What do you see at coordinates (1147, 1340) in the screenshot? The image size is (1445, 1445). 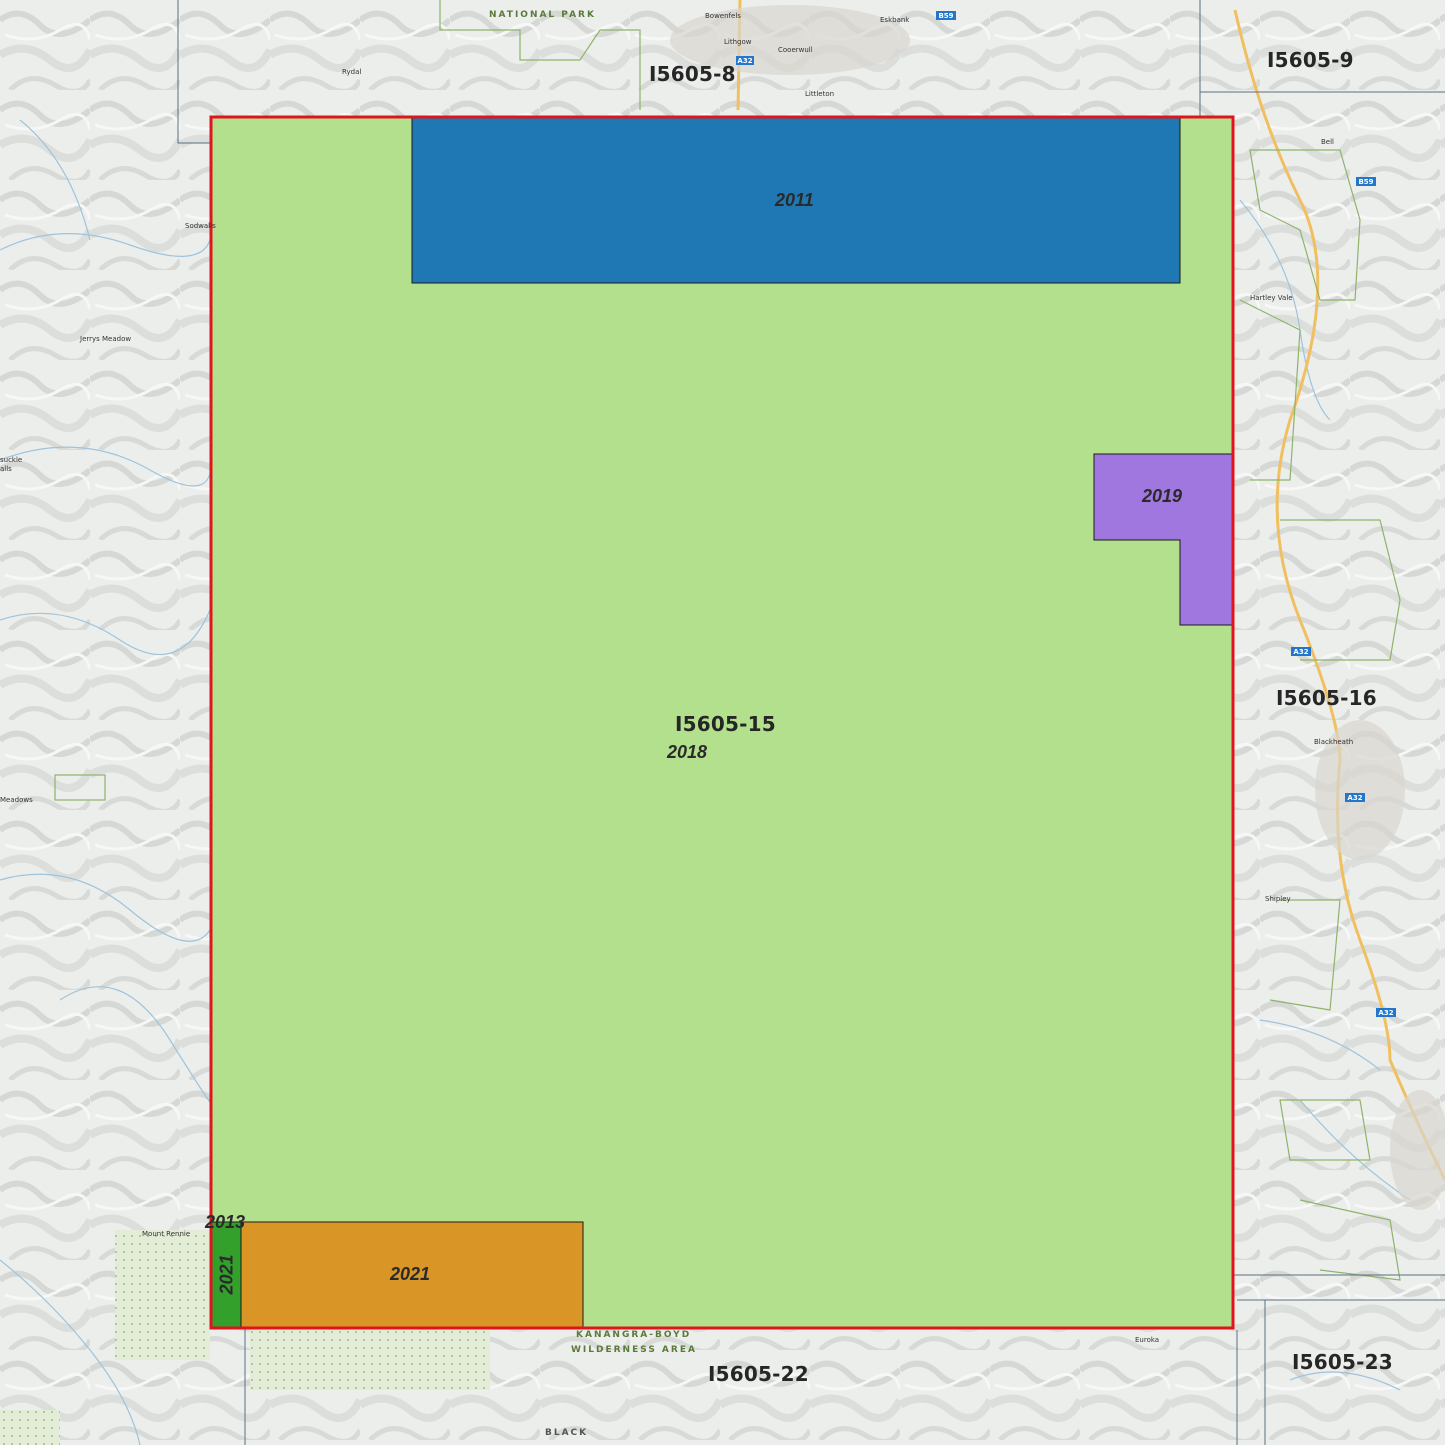 I see `place-label: Euroka` at bounding box center [1147, 1340].